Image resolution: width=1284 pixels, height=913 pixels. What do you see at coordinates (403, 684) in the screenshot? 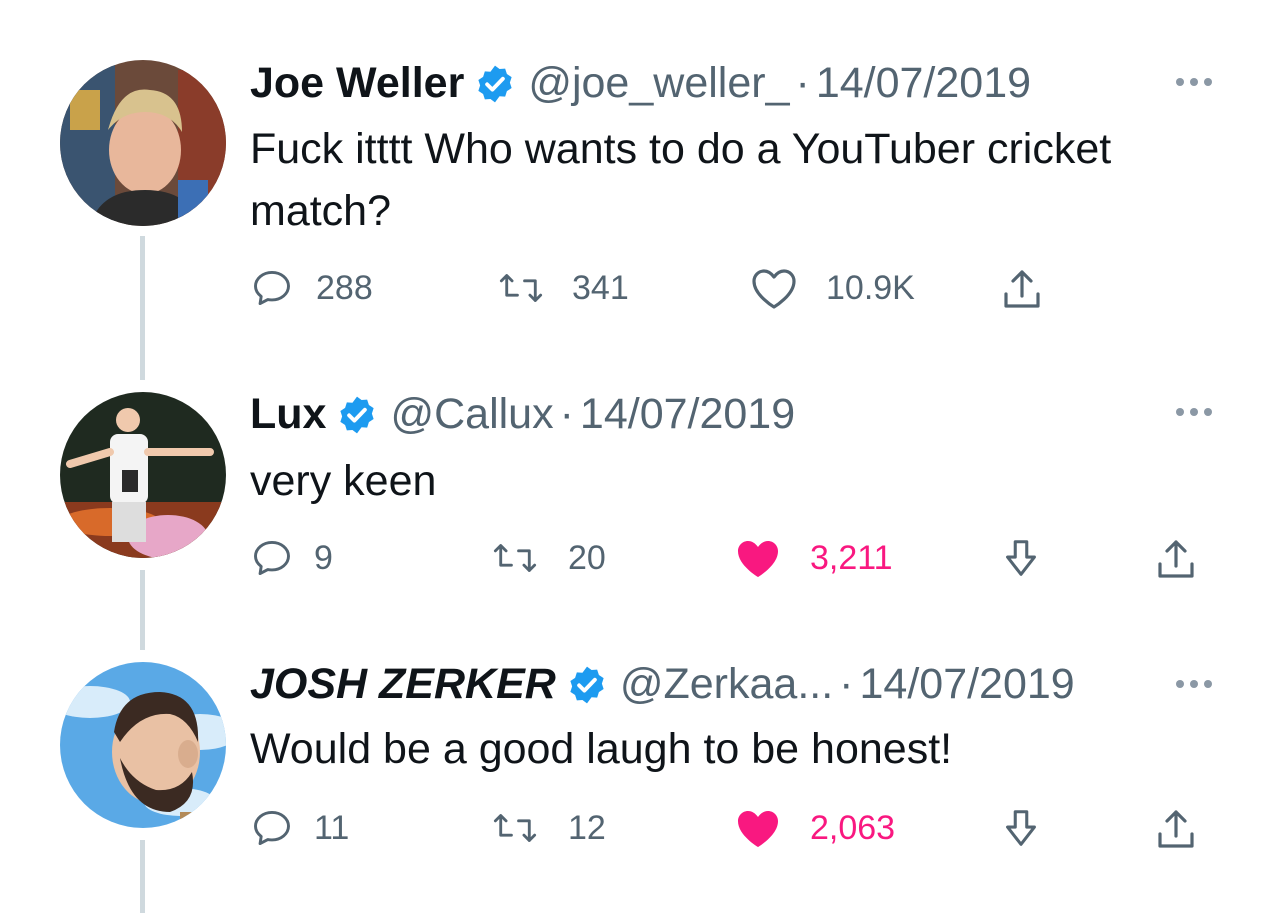
I see `display-name: JOSH ZERKER` at bounding box center [403, 684].